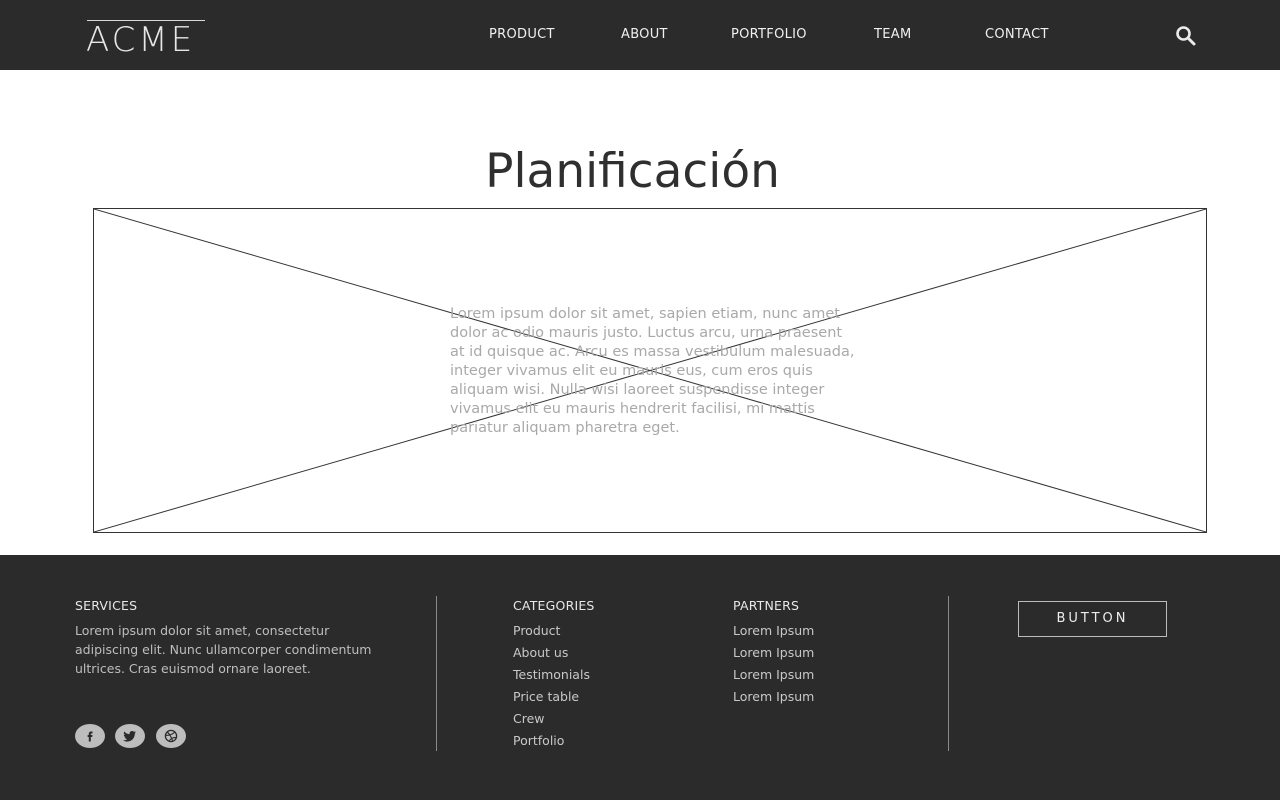 The image size is (1280, 800). What do you see at coordinates (536, 631) in the screenshot?
I see `category-link-product: Product` at bounding box center [536, 631].